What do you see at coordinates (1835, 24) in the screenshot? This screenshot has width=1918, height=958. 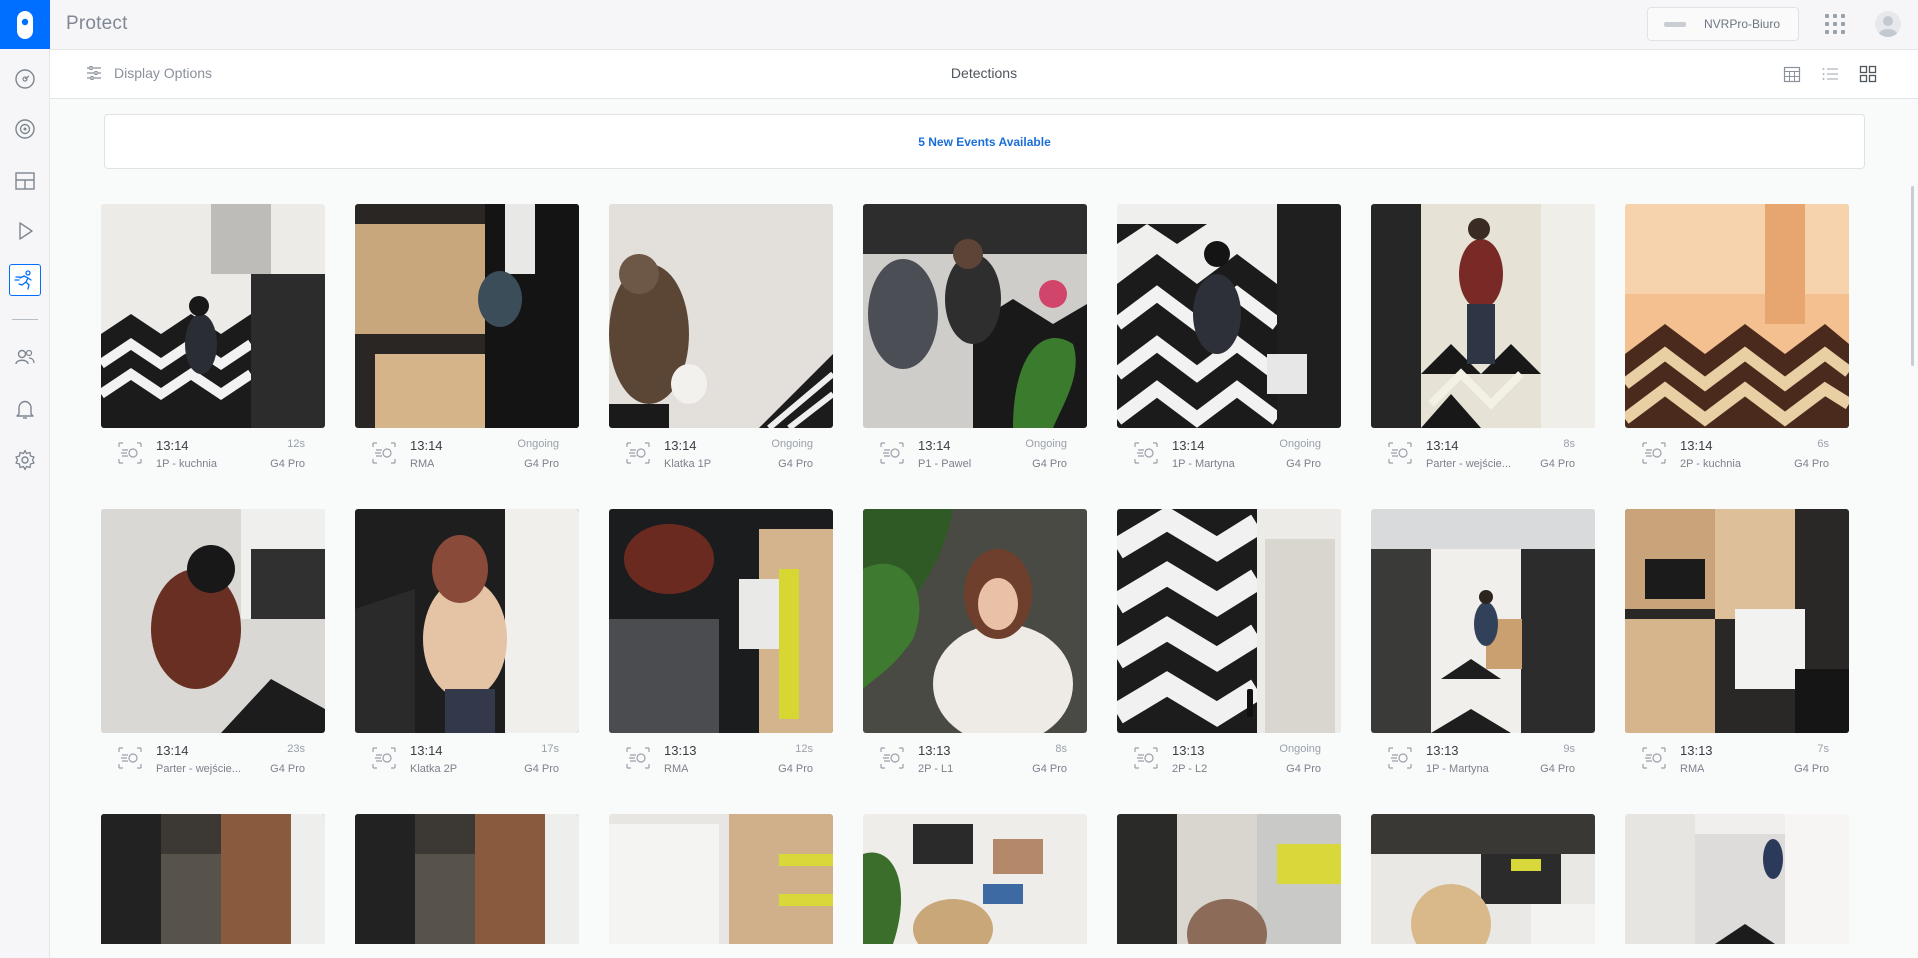 I see `apps-grid-icon` at bounding box center [1835, 24].